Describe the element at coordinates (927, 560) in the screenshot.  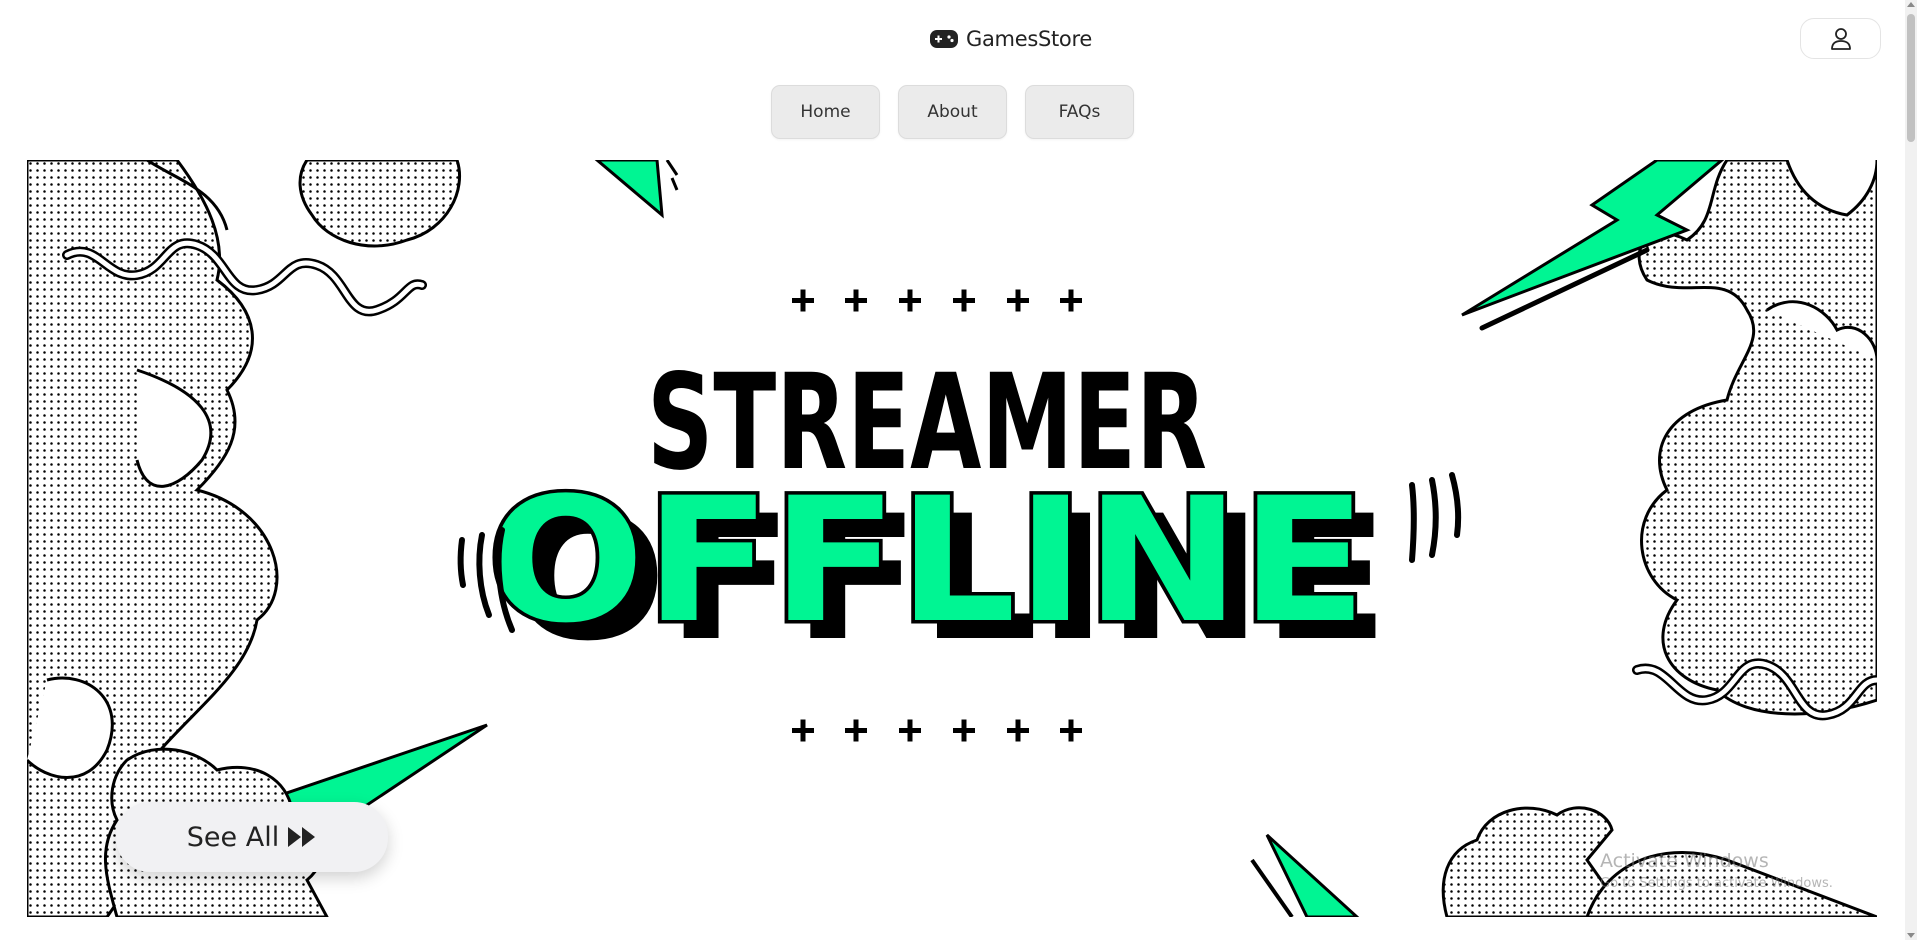
I see `headline-offline: OFFLINE` at that location.